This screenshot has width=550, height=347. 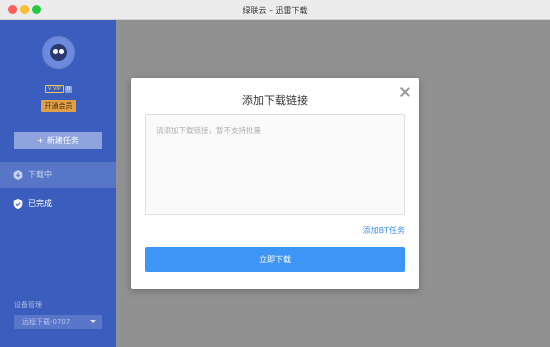 I want to click on window-title: 绿联云 – 迅雷下载, so click(x=275, y=10).